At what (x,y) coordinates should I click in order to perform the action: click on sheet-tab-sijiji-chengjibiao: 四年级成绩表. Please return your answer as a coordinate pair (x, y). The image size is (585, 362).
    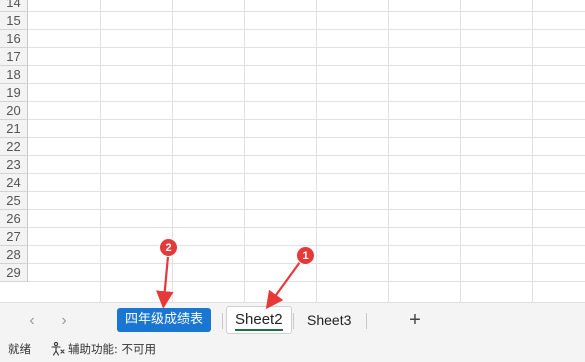
    Looking at the image, I should click on (164, 320).